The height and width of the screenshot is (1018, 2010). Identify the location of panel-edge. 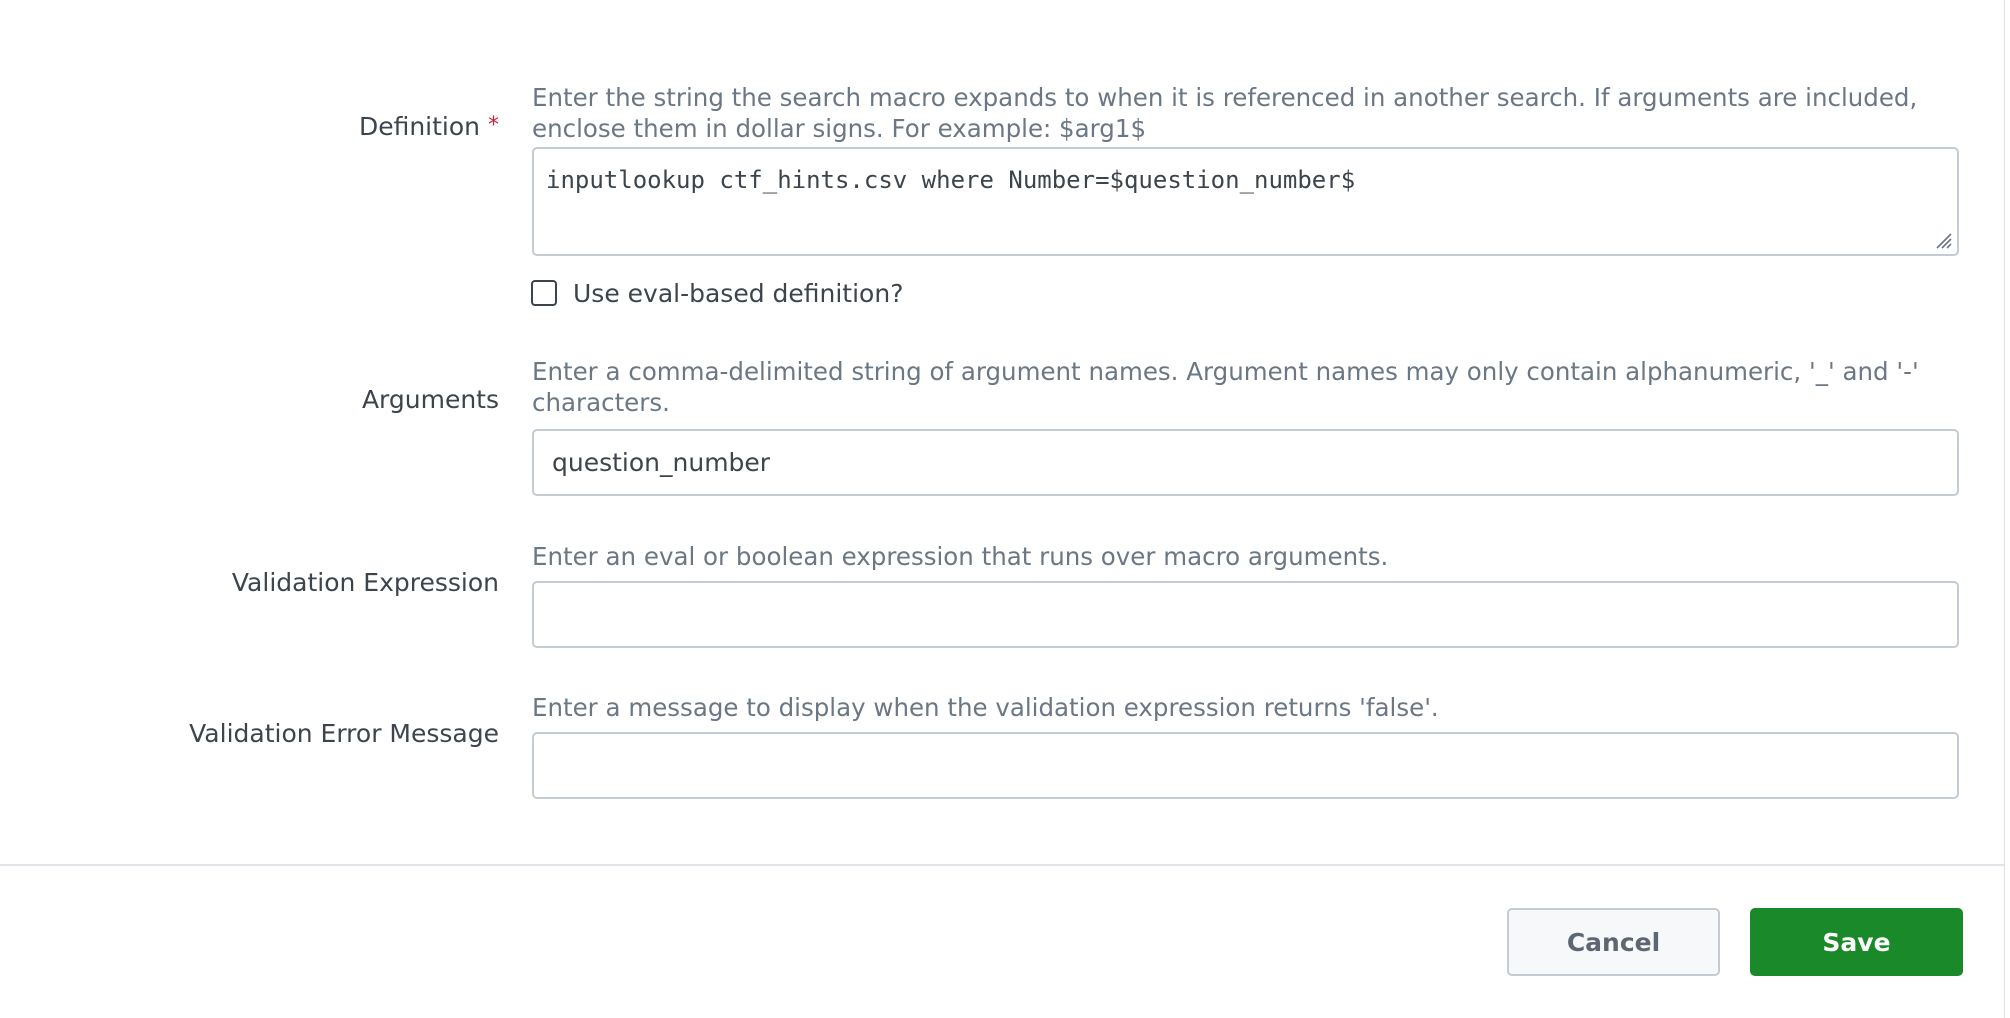
(2004, 509).